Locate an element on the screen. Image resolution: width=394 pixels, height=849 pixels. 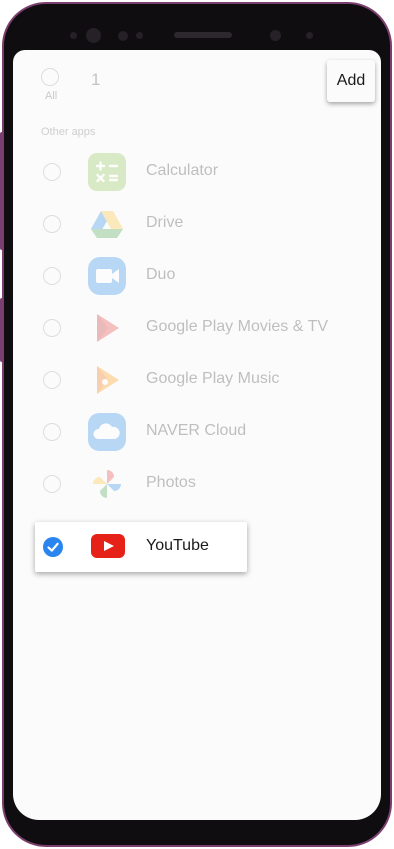
selected-count: 1 is located at coordinates (96, 79).